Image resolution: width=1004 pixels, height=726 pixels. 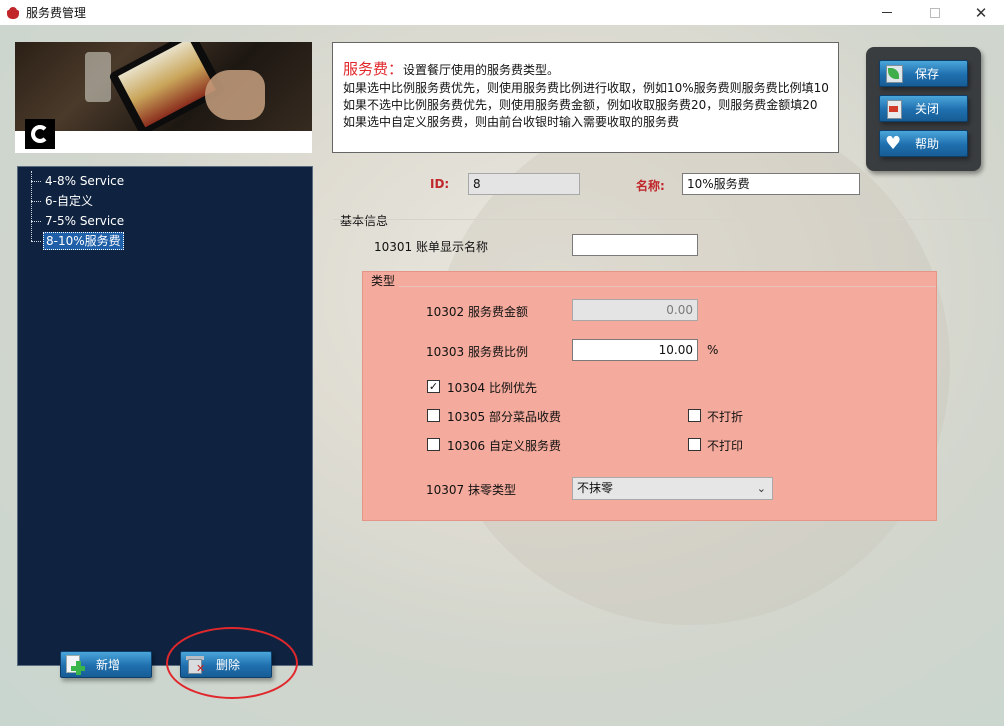 What do you see at coordinates (385, 280) in the screenshot?
I see `type-section-title: 类型` at bounding box center [385, 280].